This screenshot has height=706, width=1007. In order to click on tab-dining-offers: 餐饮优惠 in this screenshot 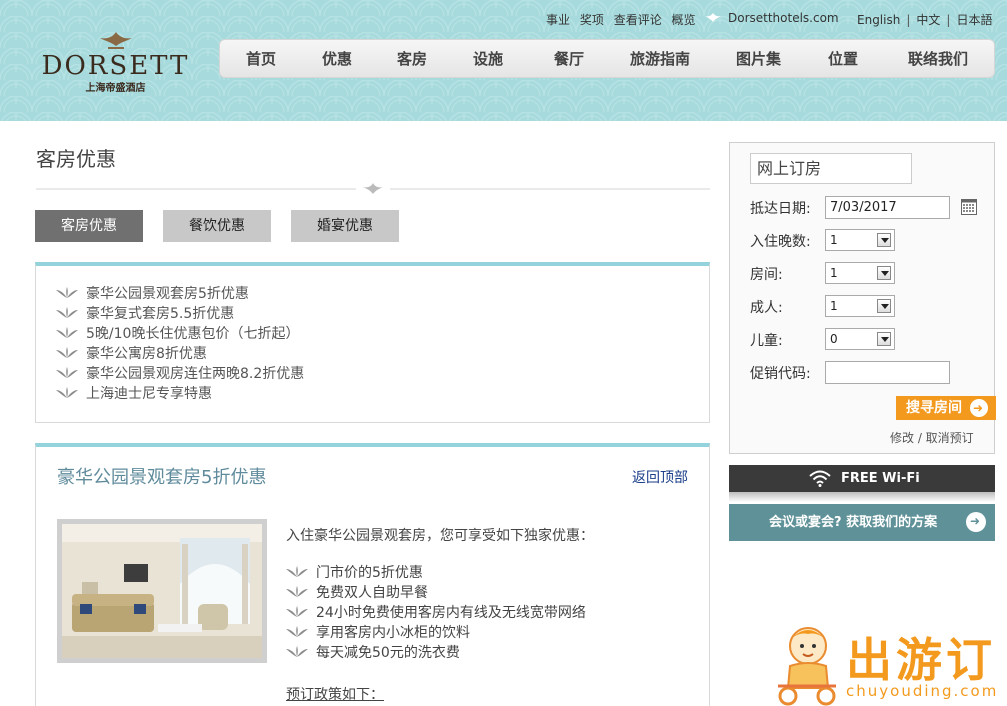, I will do `click(217, 226)`.